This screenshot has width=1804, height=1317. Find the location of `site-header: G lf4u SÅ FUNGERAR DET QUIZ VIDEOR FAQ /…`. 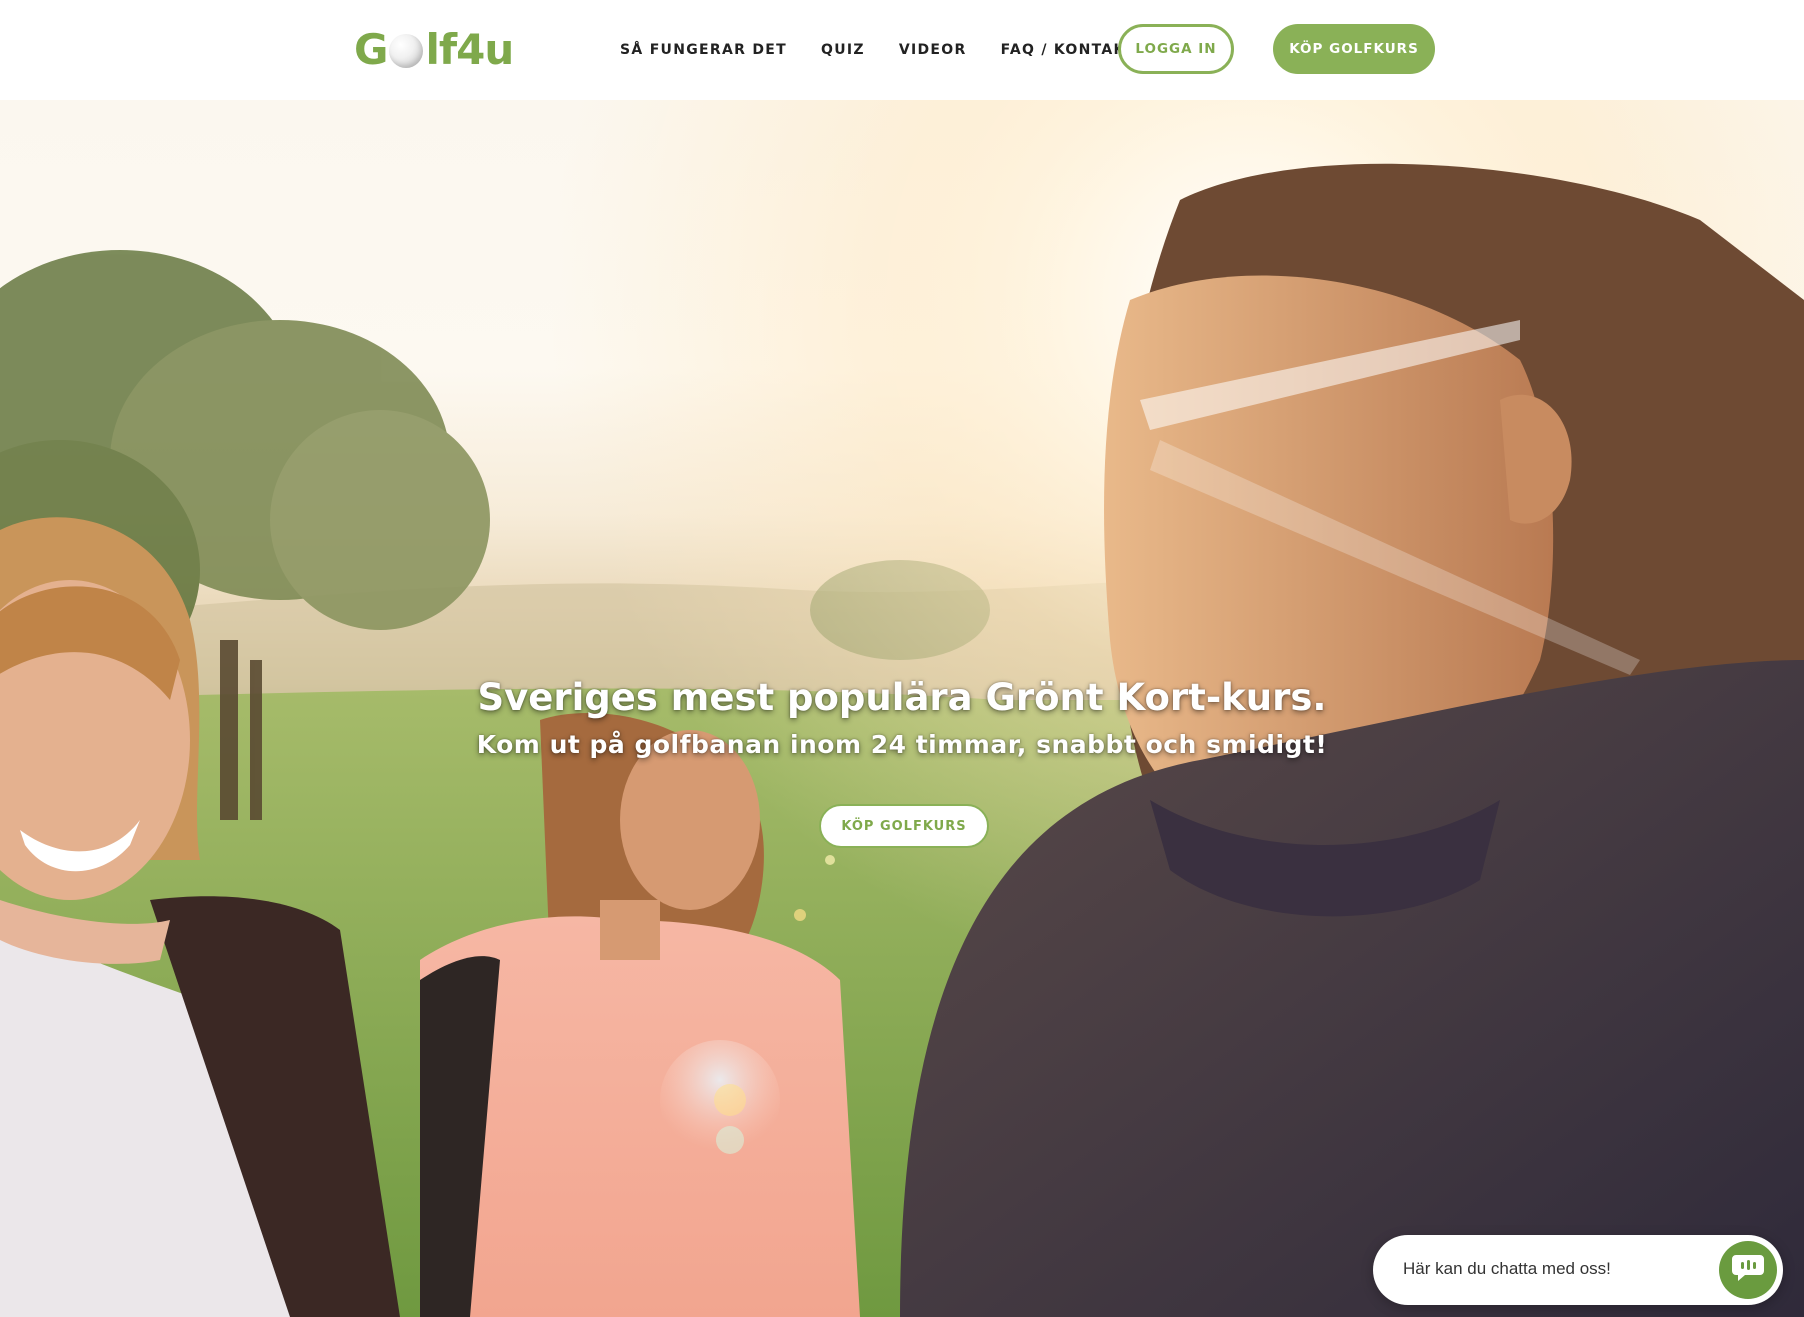

site-header: G lf4u SÅ FUNGERAR DET QUIZ VIDEOR FAQ /… is located at coordinates (902, 50).